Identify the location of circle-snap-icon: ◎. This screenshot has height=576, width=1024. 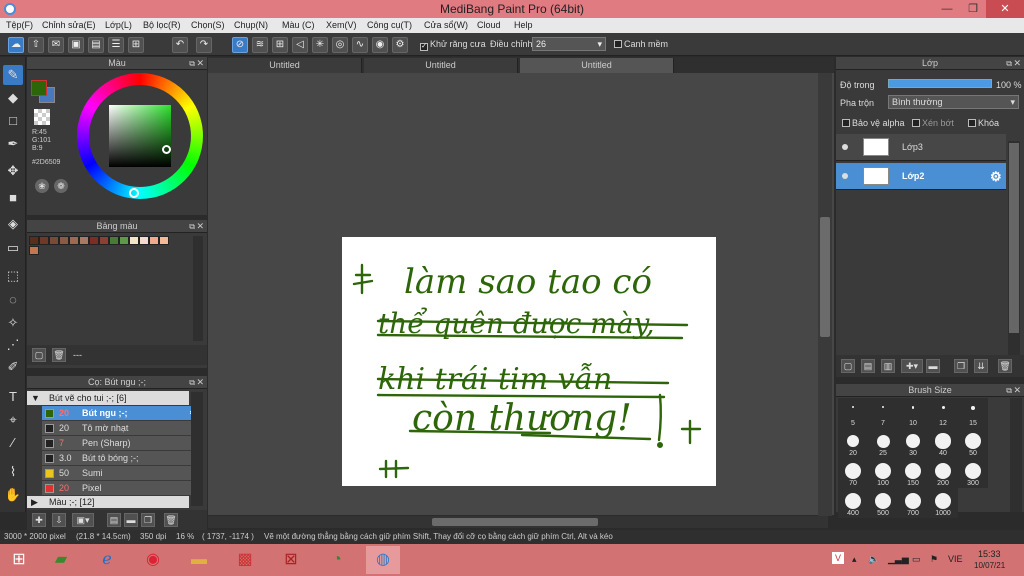
(340, 45).